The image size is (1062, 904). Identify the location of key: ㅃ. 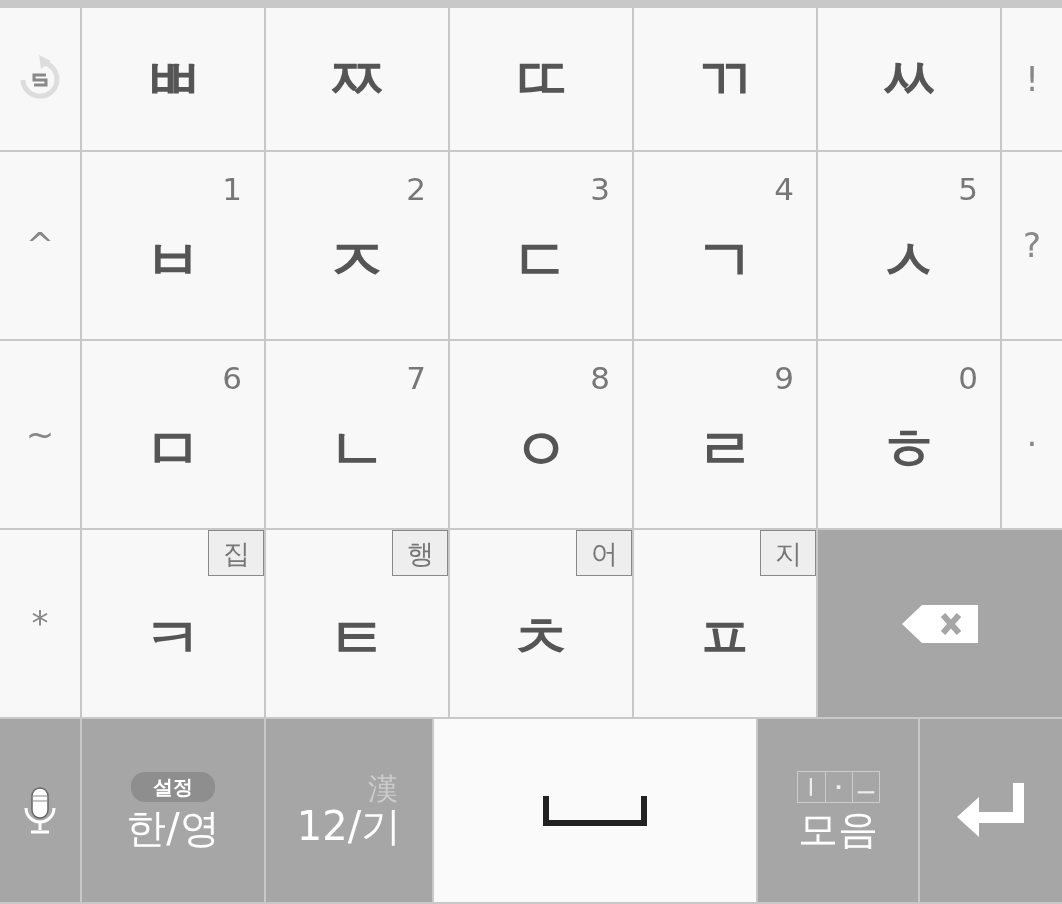
(173, 79).